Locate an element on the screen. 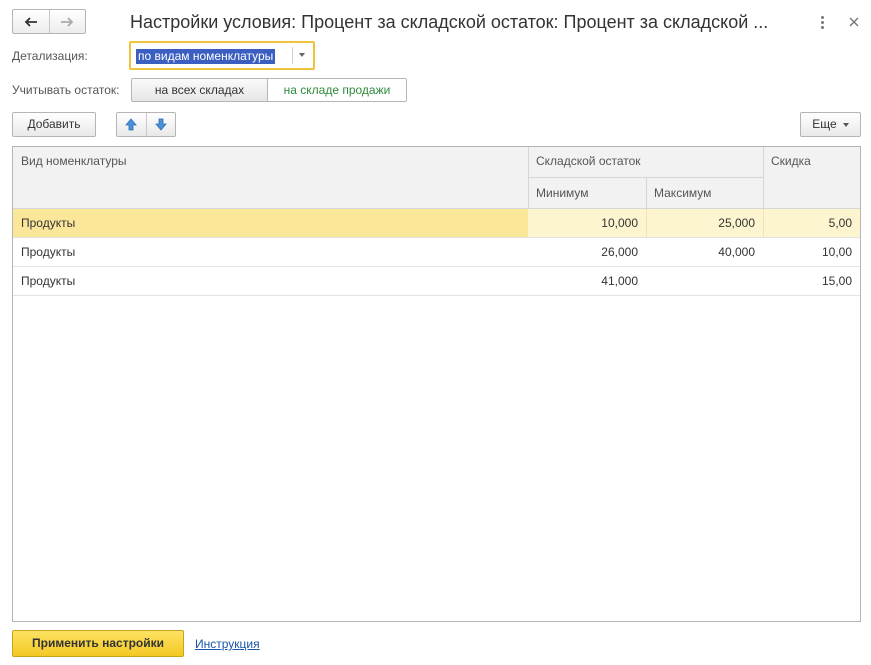 This screenshot has height=665, width=871. add-button: Добавить is located at coordinates (54, 124).